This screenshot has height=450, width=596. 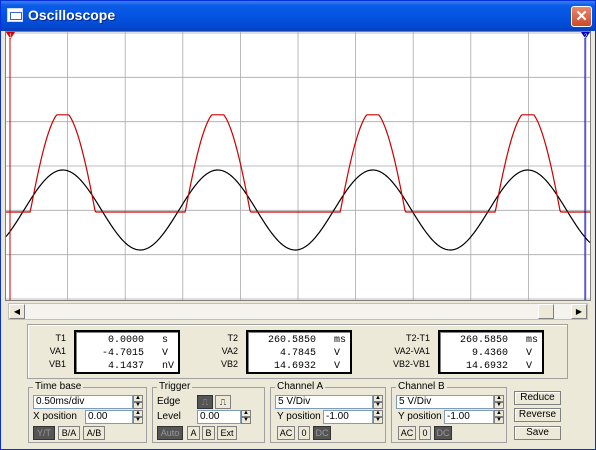 I want to click on reduce-button: Reduce, so click(x=537, y=398).